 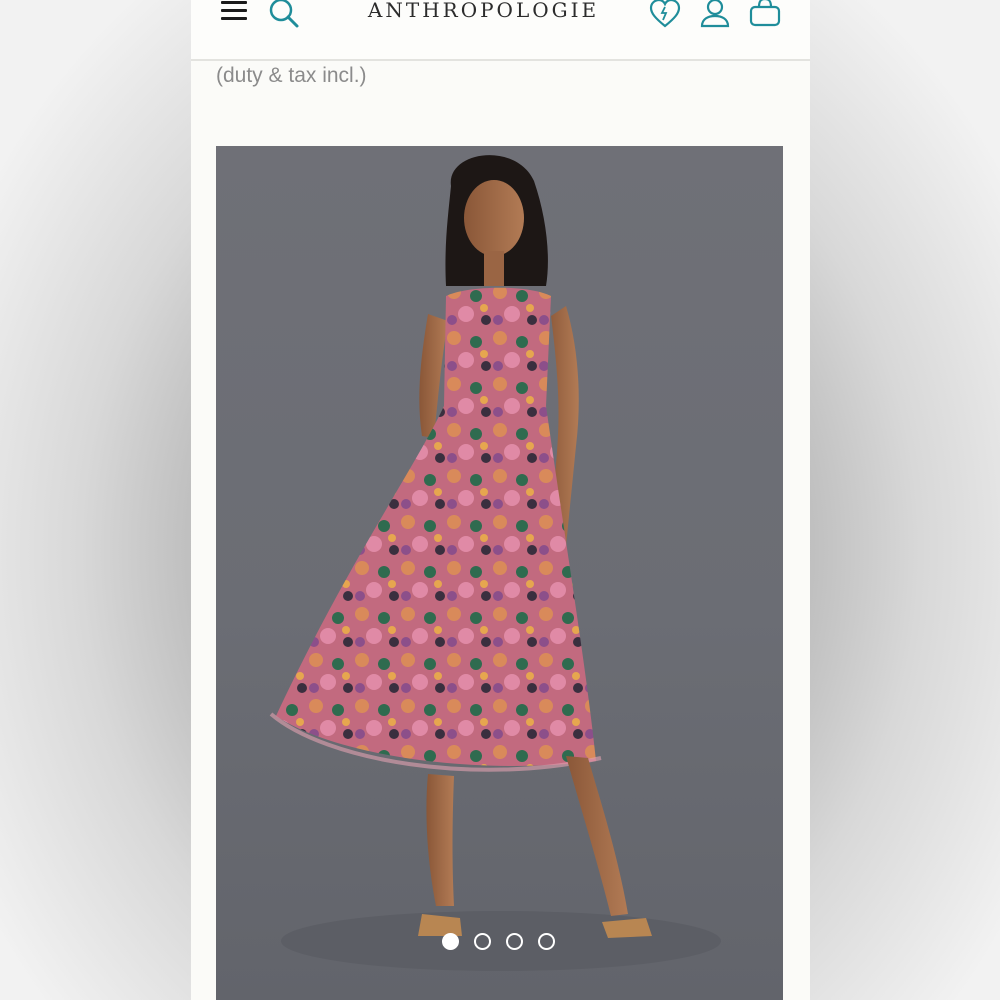 What do you see at coordinates (499, 942) in the screenshot?
I see `carousel-indicators` at bounding box center [499, 942].